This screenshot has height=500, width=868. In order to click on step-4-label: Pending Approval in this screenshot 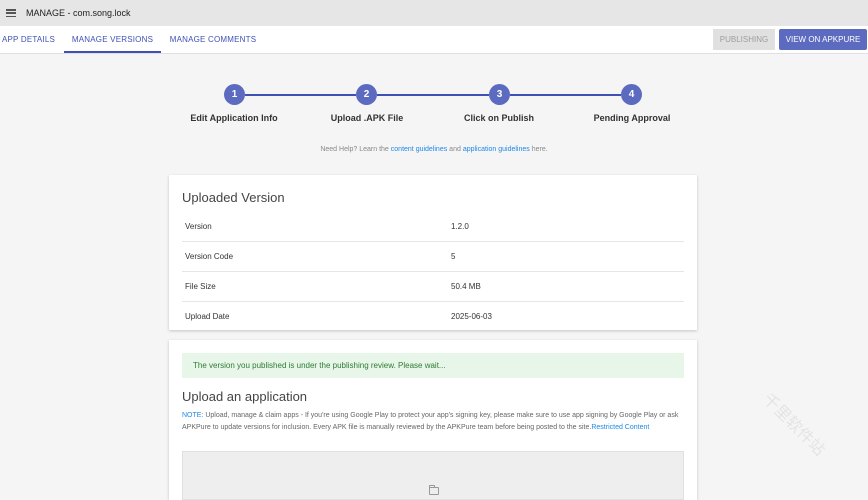, I will do `click(632, 118)`.